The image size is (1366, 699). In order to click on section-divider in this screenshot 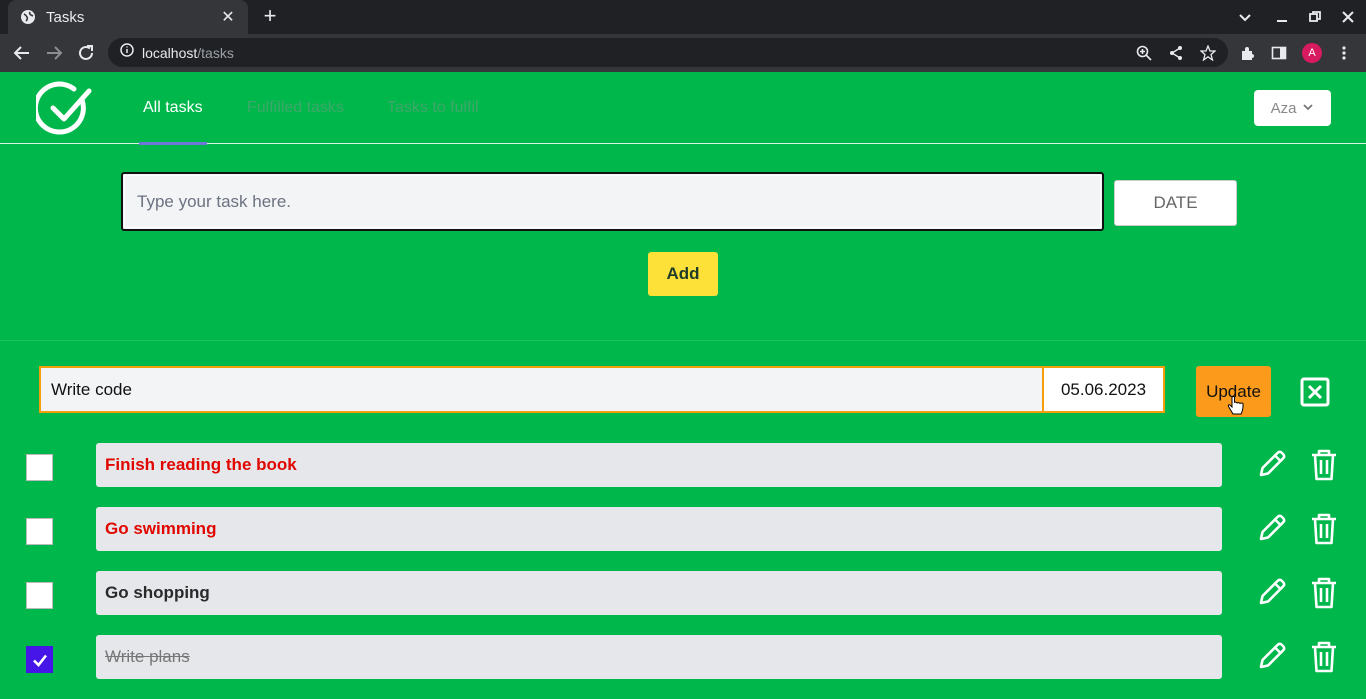, I will do `click(683, 340)`.